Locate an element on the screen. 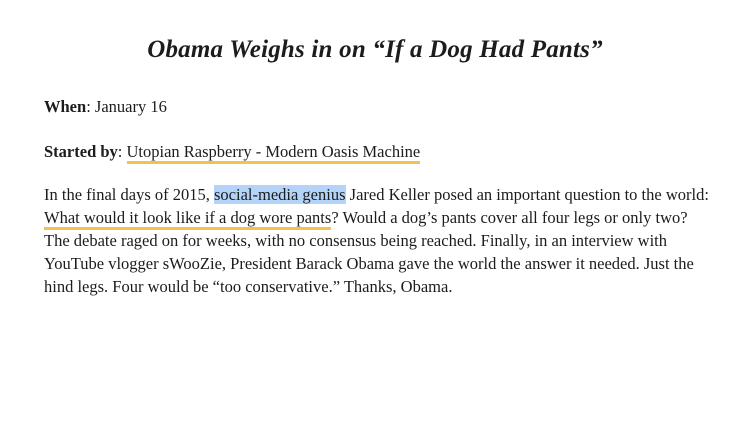 This screenshot has height=421, width=750. body-text-intro: In the final days of 2015, is located at coordinates (129, 194).